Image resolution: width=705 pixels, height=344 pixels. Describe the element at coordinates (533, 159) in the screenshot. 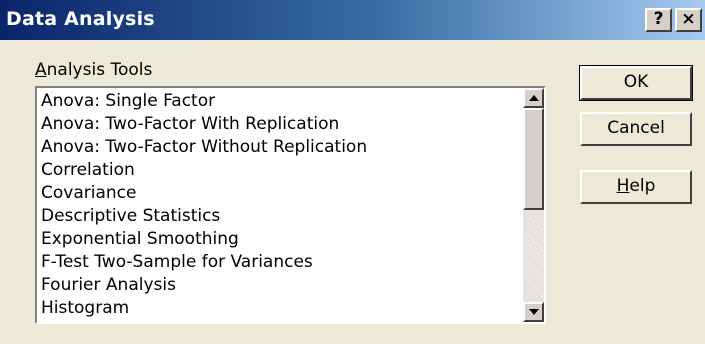

I see `scroll-thumb` at that location.